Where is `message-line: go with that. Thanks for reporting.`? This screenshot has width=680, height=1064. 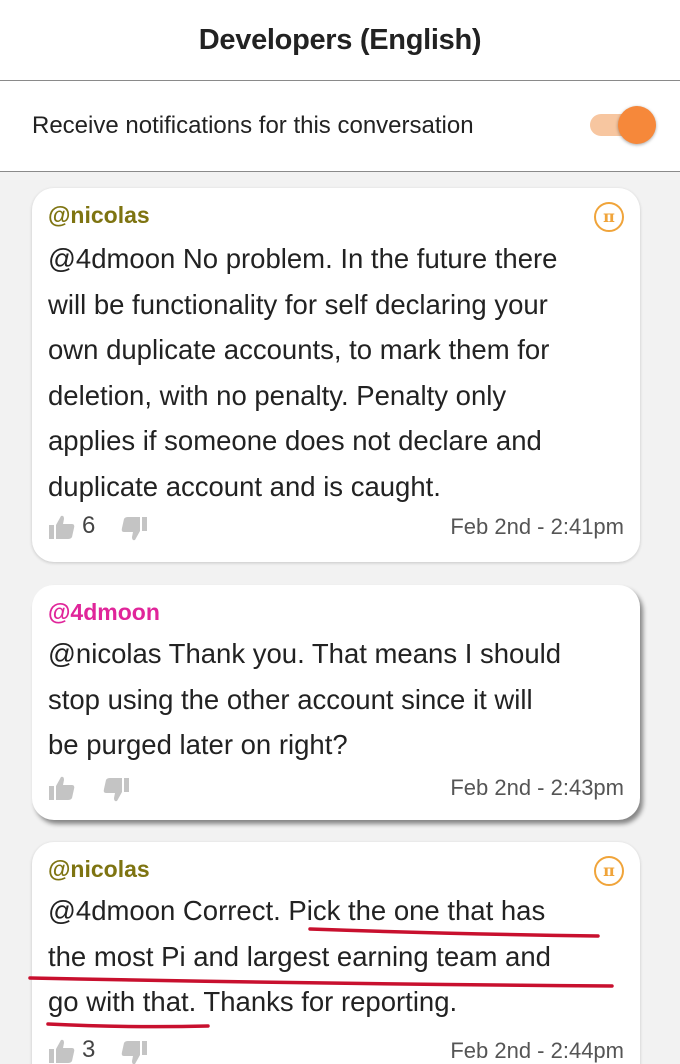
message-line: go with that. Thanks for reporting. is located at coordinates (253, 1001).